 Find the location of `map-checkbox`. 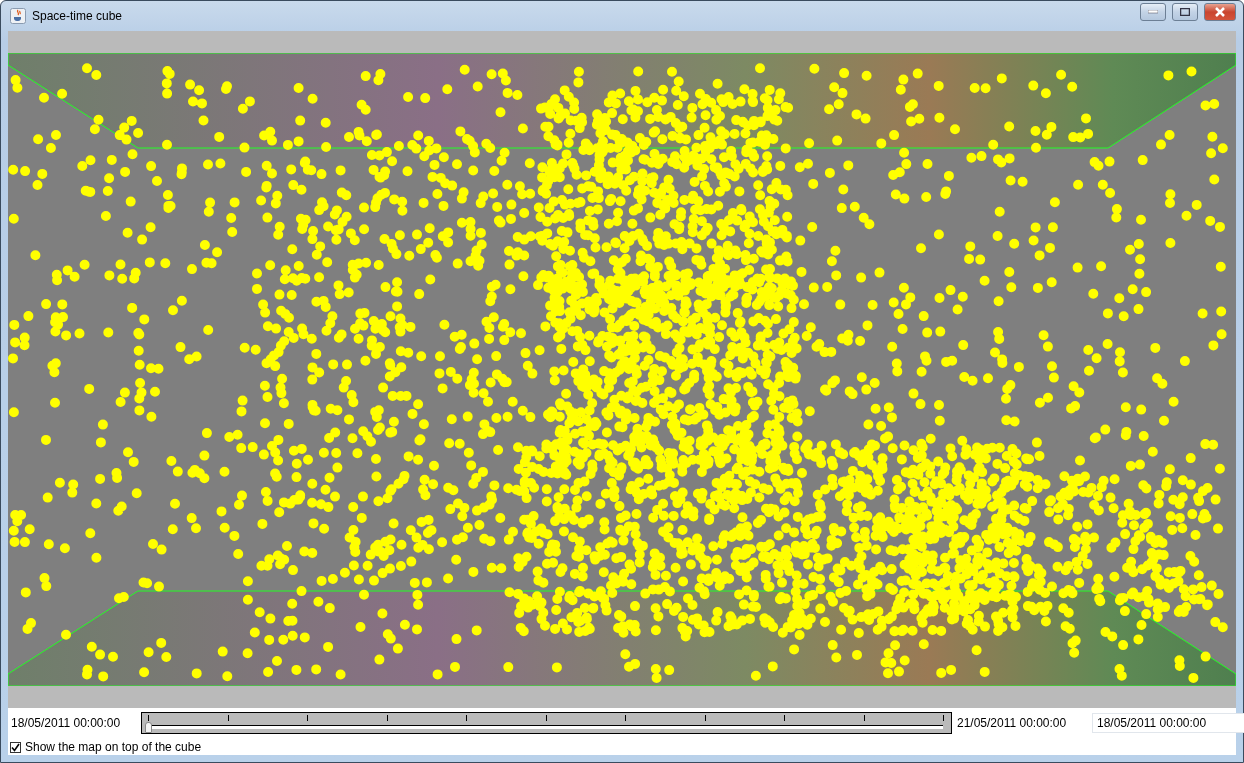

map-checkbox is located at coordinates (15, 747).